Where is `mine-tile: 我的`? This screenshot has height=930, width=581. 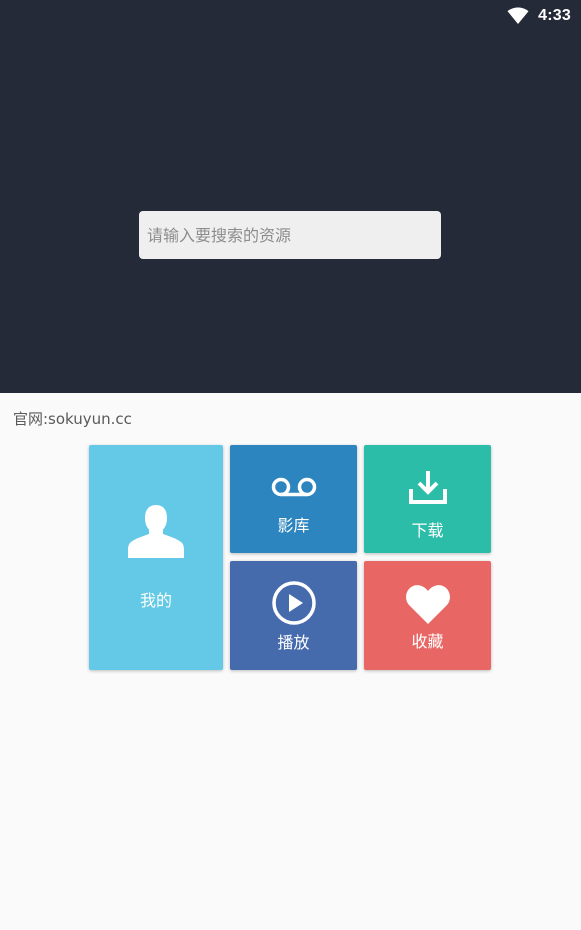
mine-tile: 我的 is located at coordinates (156, 557).